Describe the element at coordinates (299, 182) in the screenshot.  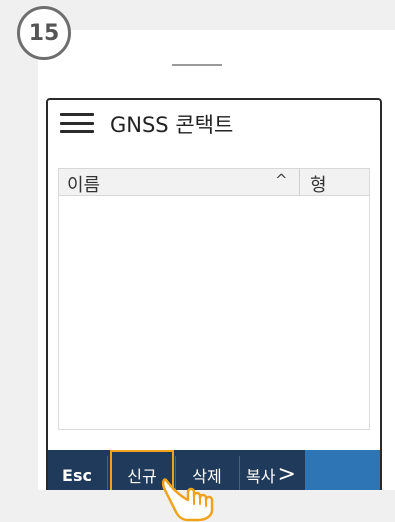
I see `column-divider` at that location.